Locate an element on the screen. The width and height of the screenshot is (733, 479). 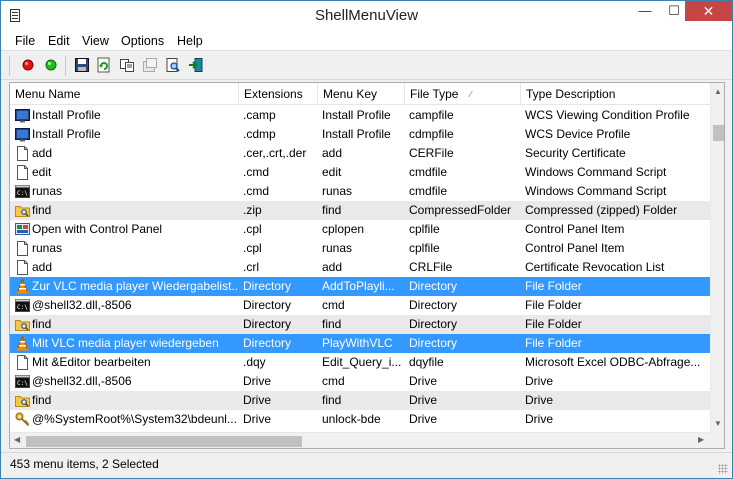
cell-menu-key: PlayWithVLC is located at coordinates (357, 343).